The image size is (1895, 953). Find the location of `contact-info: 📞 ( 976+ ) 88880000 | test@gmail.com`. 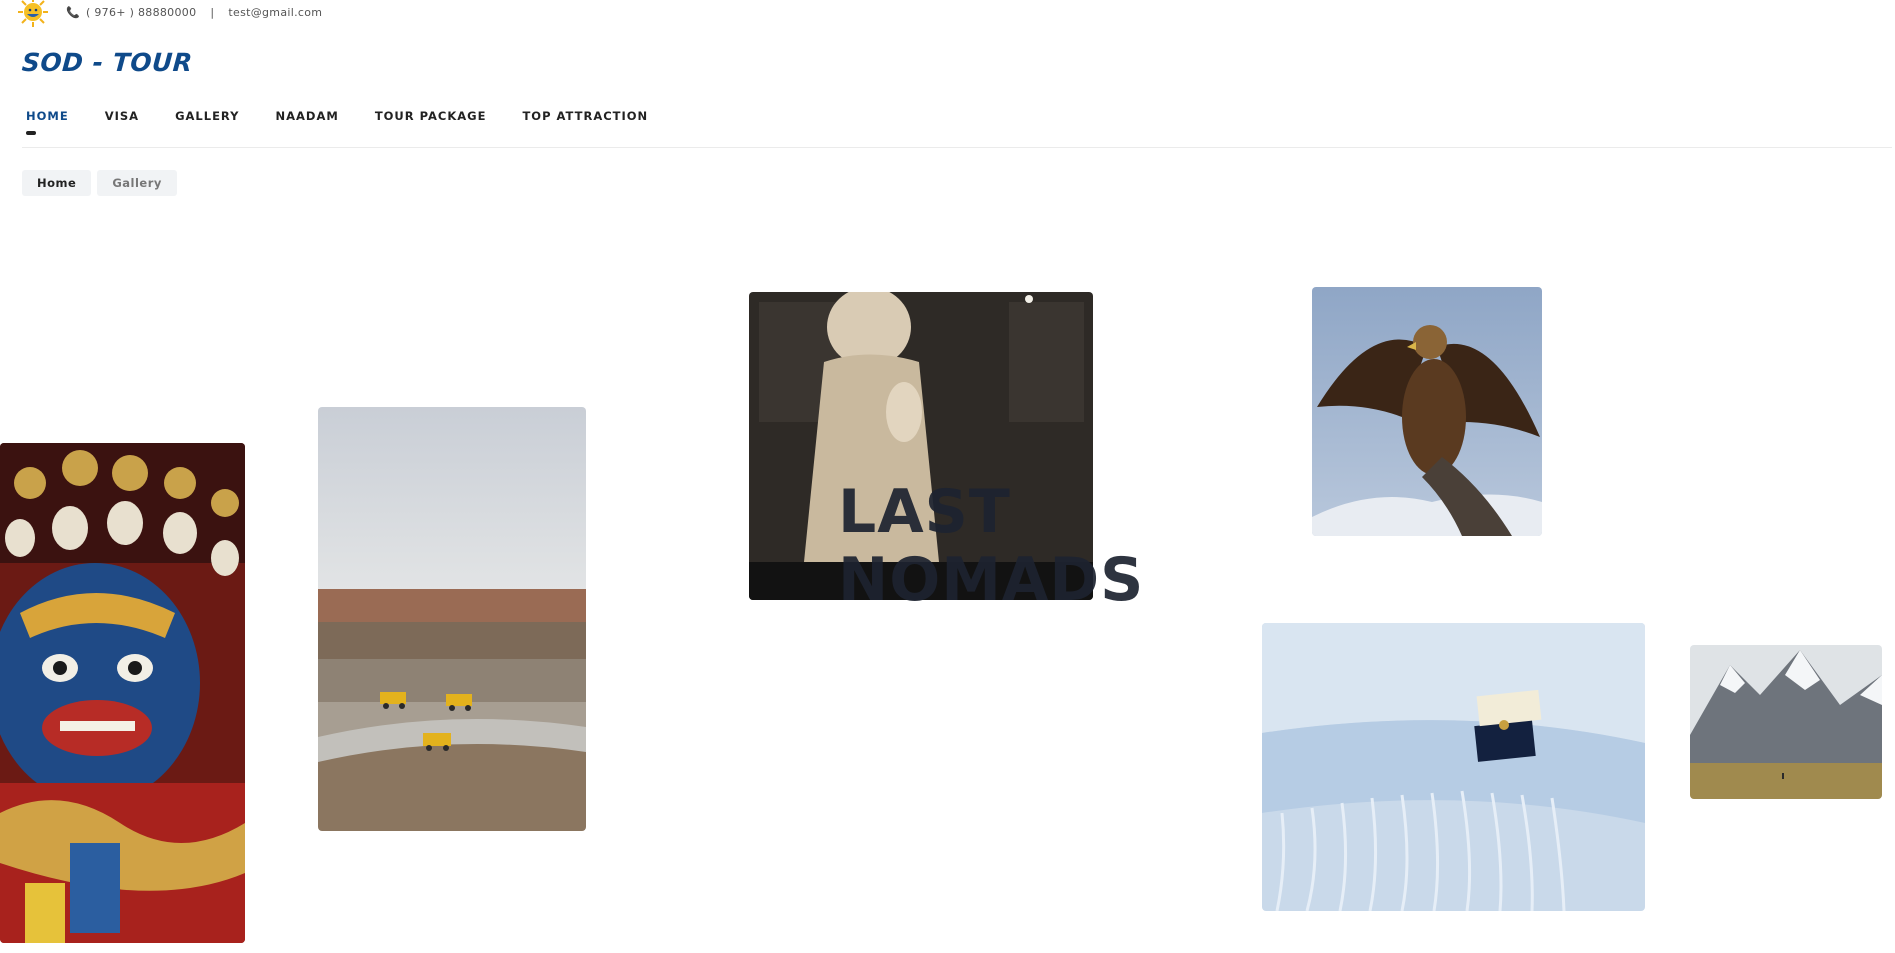

contact-info: 📞 ( 976+ ) 88880000 | test@gmail.com is located at coordinates (194, 12).